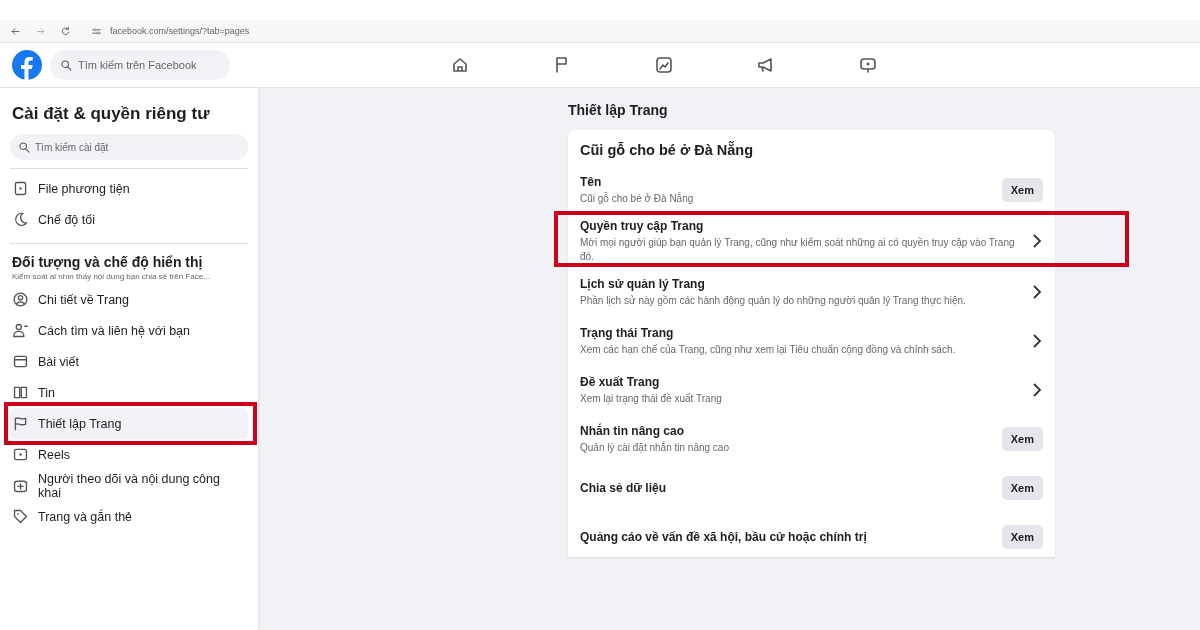 The height and width of the screenshot is (630, 1200). What do you see at coordinates (667, 150) in the screenshot?
I see `card-title: Cũi gỗ cho bé ở Đà Nẵng` at bounding box center [667, 150].